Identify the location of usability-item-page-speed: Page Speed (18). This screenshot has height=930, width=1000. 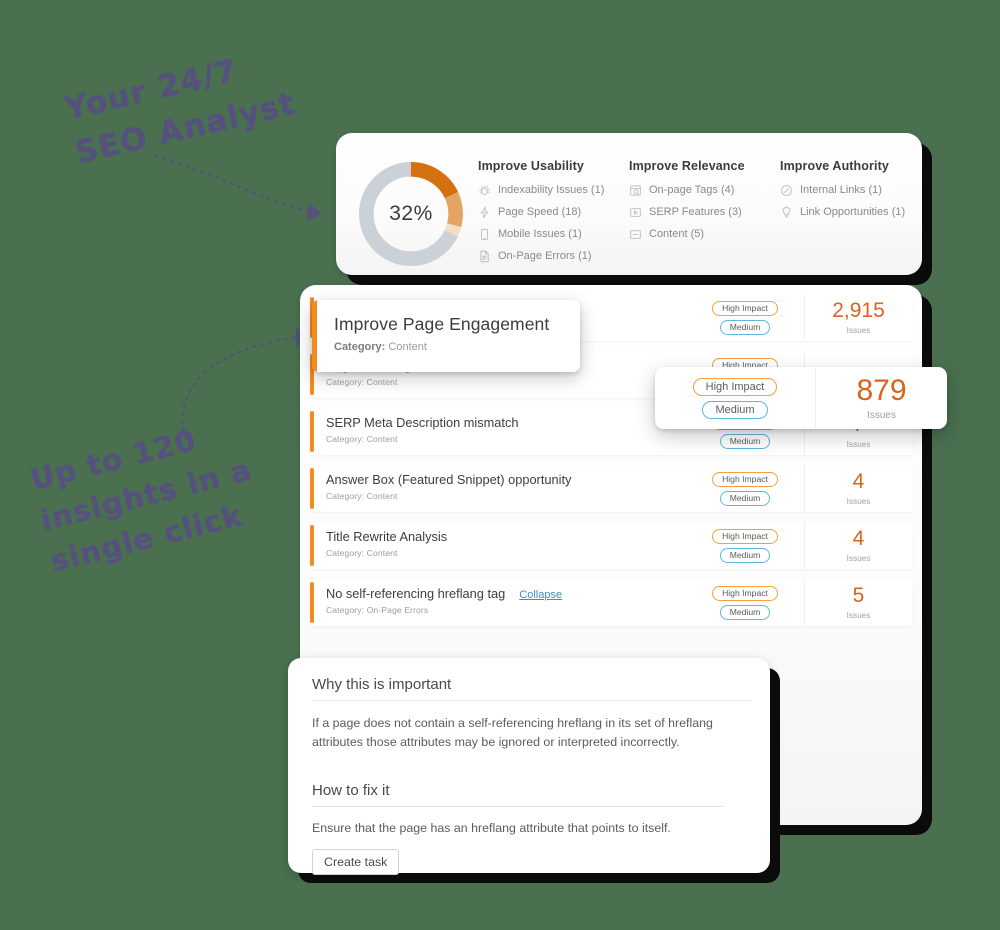
(553, 212).